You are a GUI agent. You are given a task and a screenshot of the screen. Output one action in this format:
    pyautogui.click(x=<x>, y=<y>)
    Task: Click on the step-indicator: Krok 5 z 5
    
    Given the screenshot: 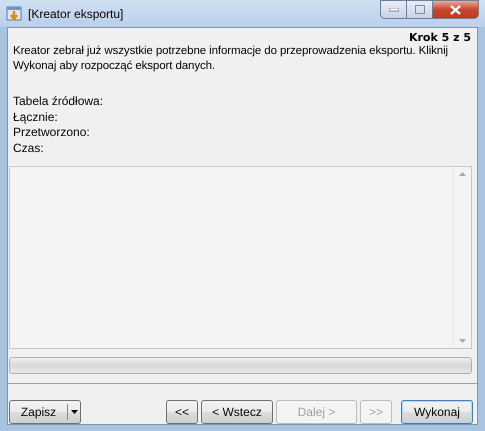 What is the action you would take?
    pyautogui.click(x=439, y=37)
    